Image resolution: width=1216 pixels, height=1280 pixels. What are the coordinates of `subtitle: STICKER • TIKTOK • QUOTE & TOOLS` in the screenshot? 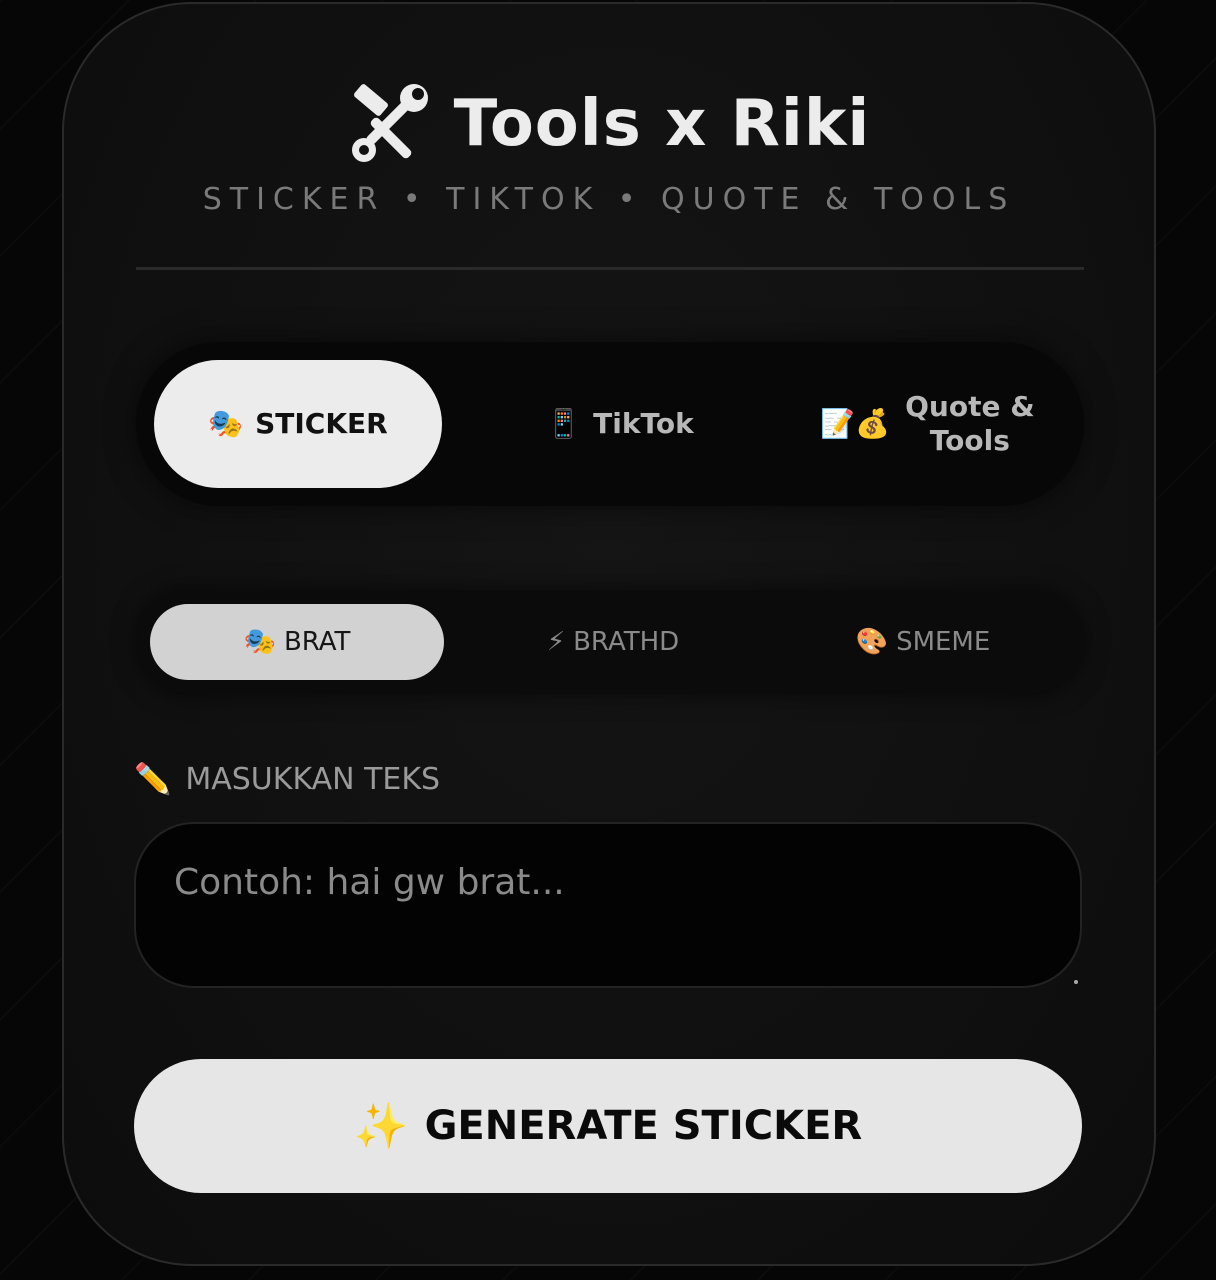 It's located at (609, 199).